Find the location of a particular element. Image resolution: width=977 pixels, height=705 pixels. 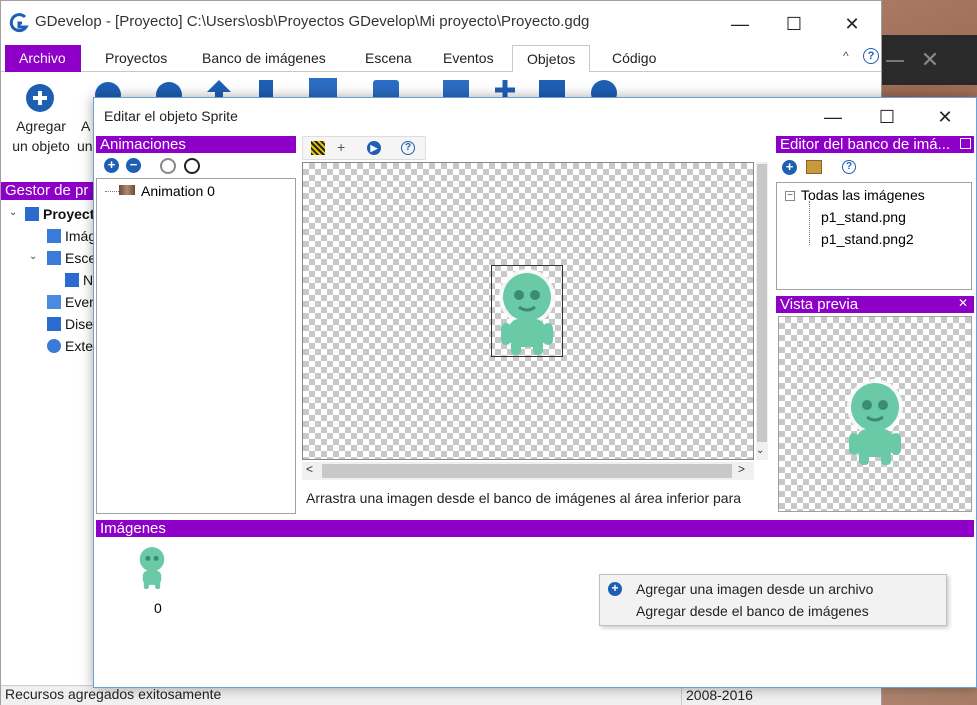

scroll-down-icon: ⌄ is located at coordinates (760, 450).